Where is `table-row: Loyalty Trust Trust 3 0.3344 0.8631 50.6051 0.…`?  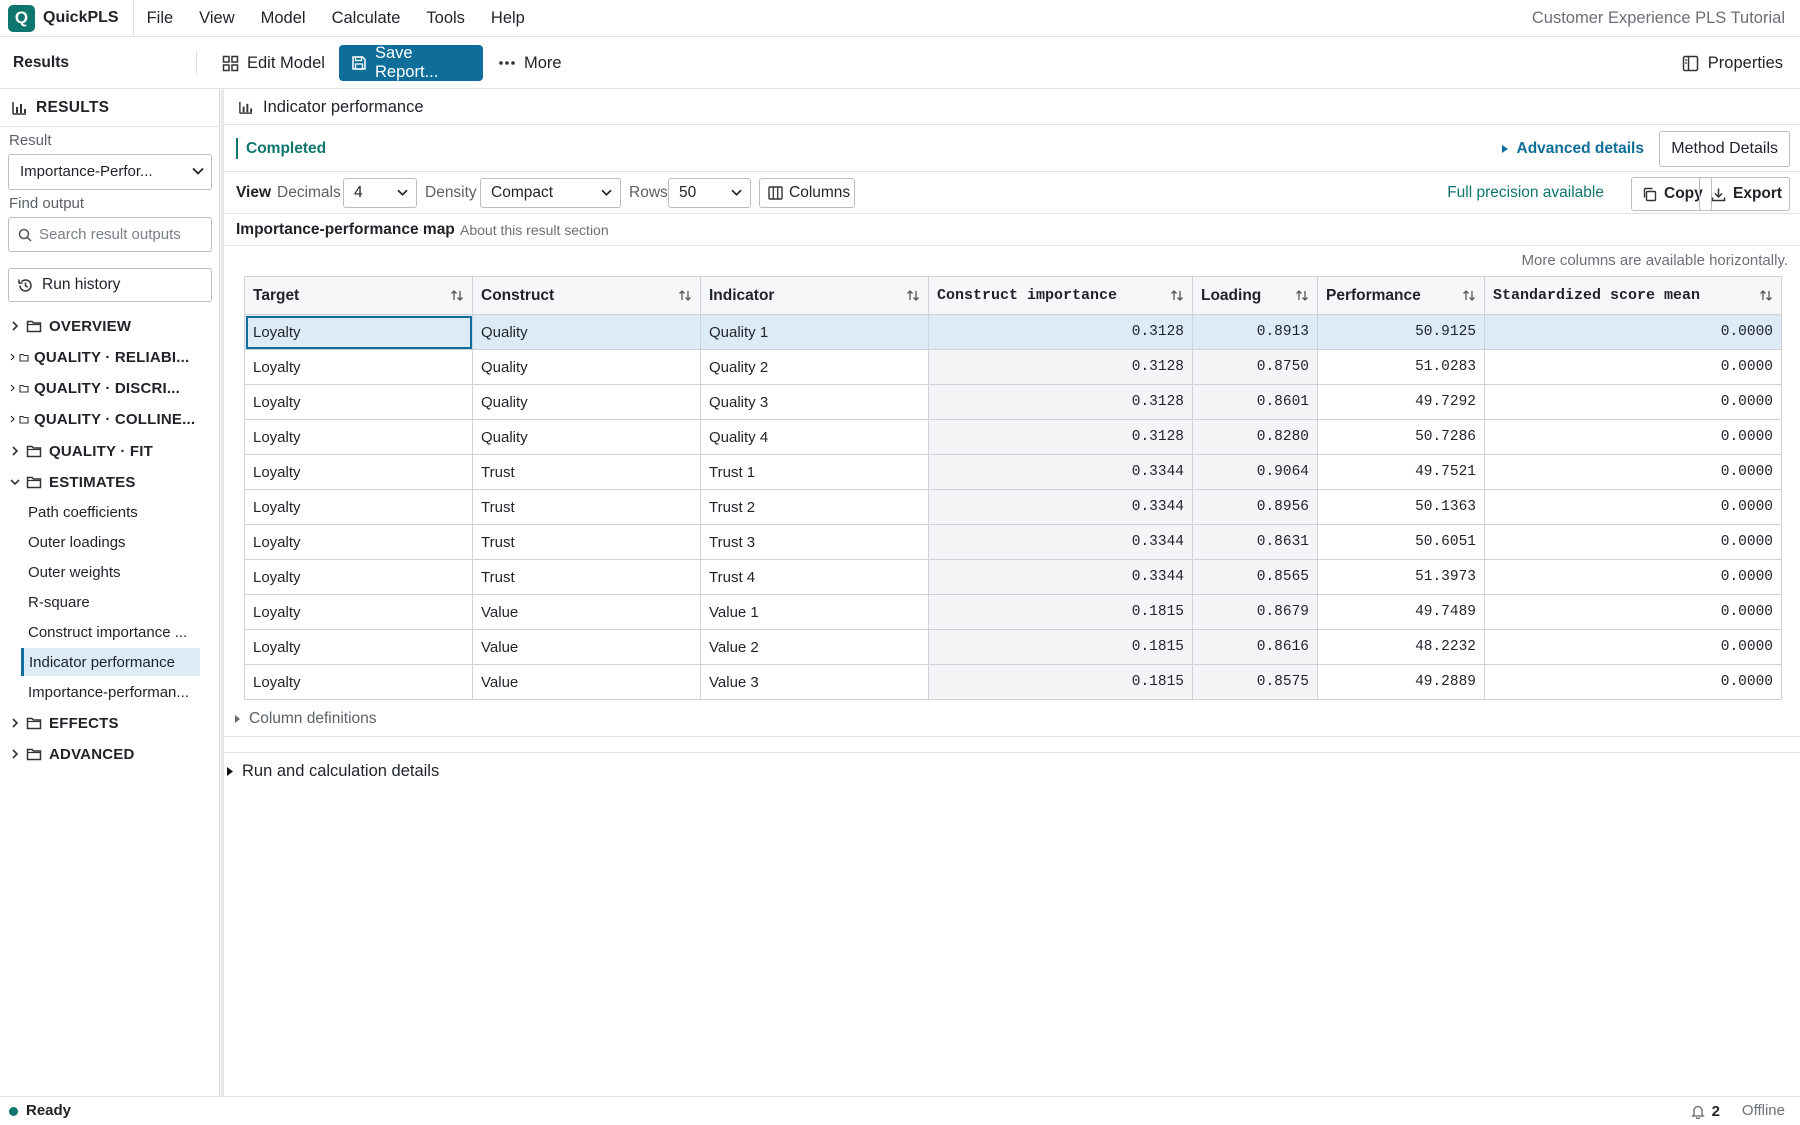
table-row: Loyalty Trust Trust 3 0.3344 0.8631 50.6051 0.… is located at coordinates (1013, 542).